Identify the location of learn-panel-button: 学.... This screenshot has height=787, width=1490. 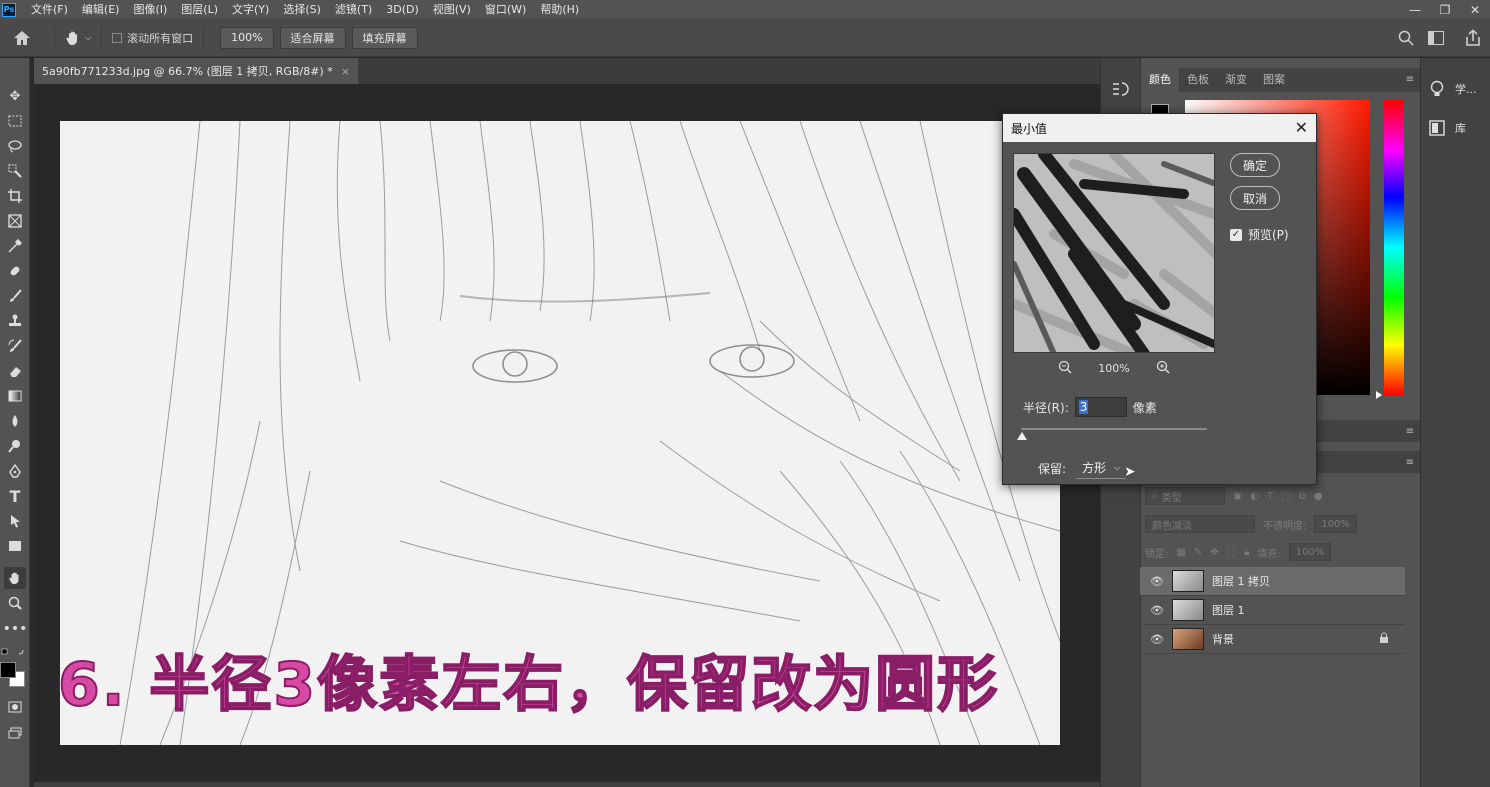
(1453, 89).